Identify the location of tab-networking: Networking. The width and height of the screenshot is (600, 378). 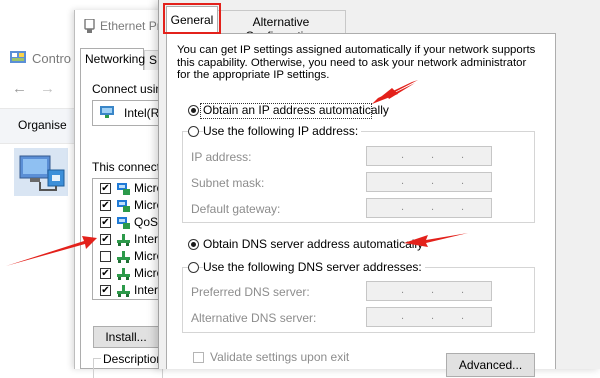
(112, 59).